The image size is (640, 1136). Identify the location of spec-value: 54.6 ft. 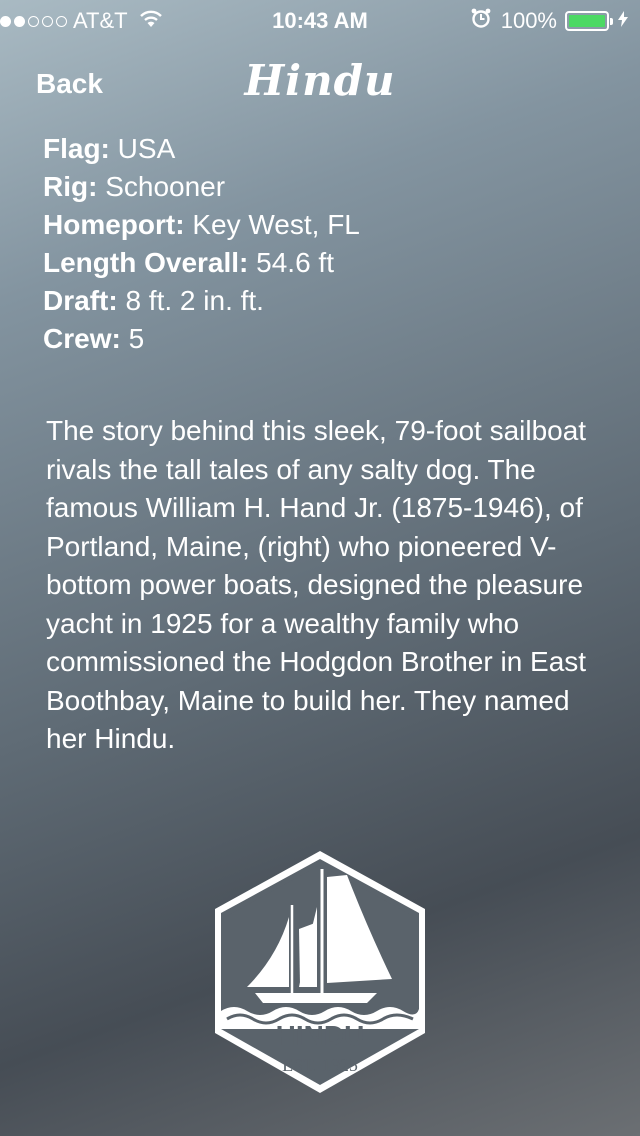
(295, 262).